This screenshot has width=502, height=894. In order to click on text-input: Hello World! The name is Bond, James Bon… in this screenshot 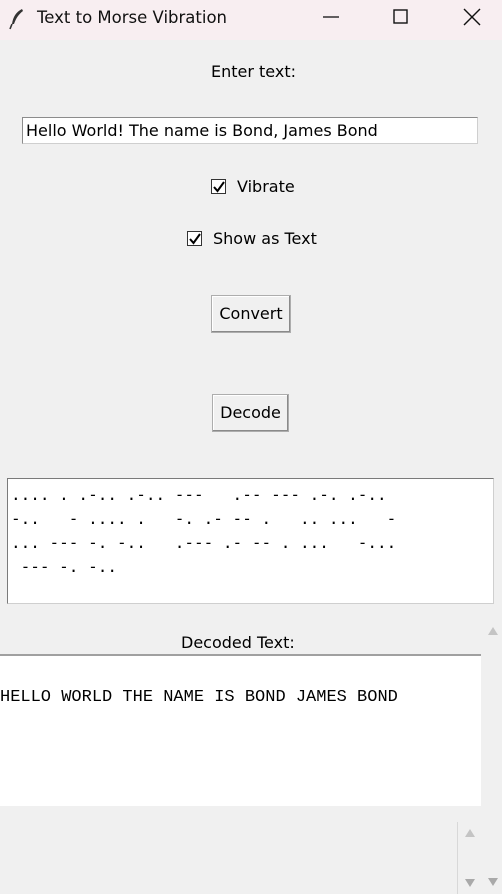, I will do `click(250, 130)`.